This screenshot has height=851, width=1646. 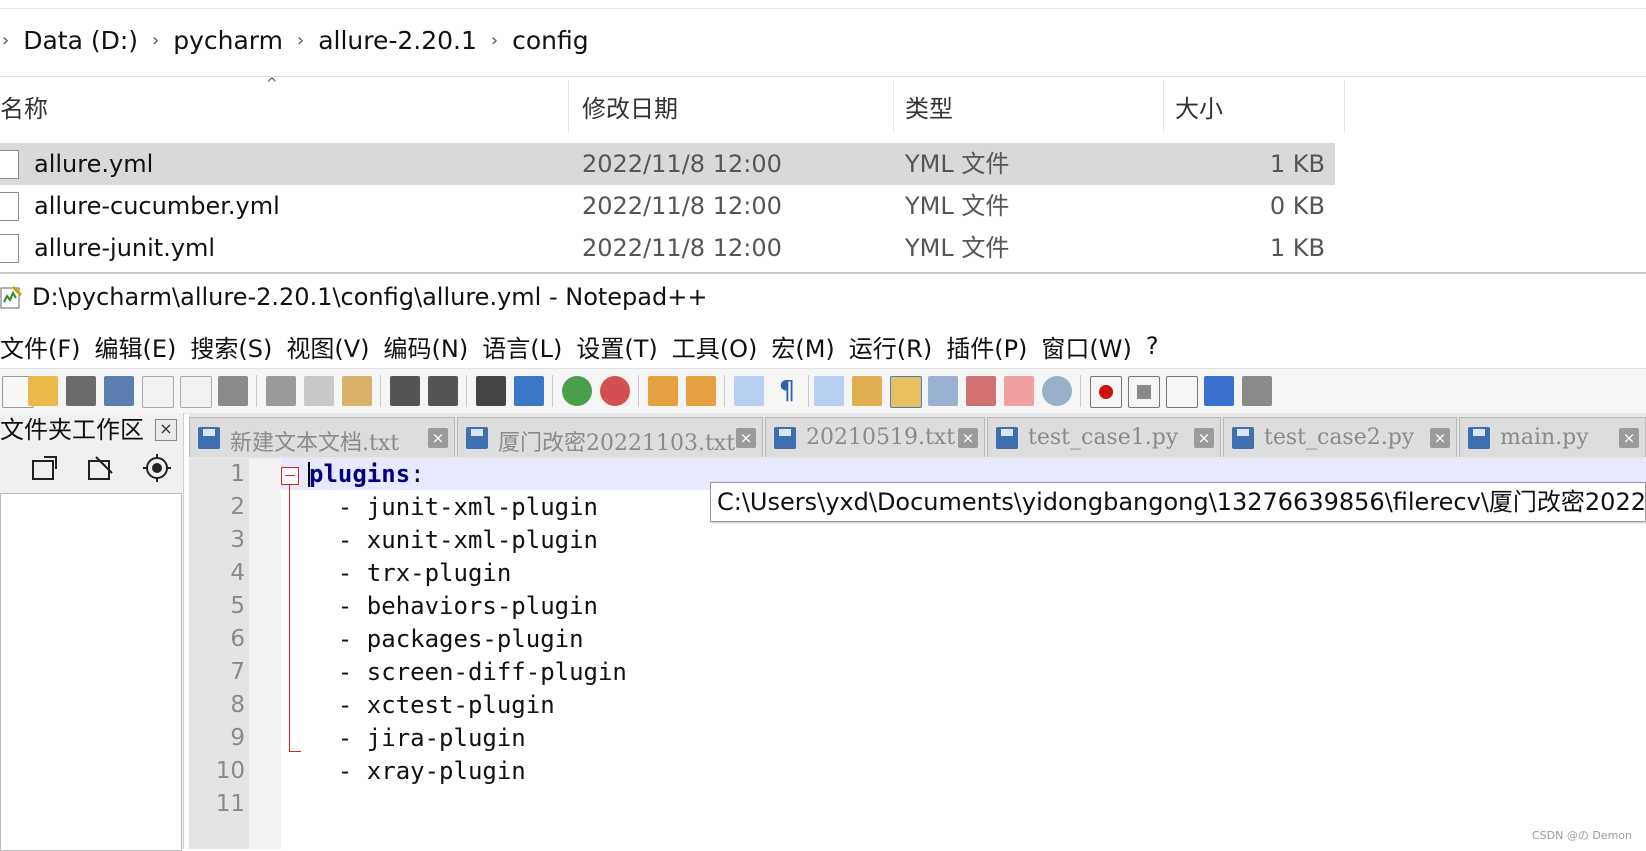 I want to click on menu-window: 窗口(W), so click(x=1086, y=346).